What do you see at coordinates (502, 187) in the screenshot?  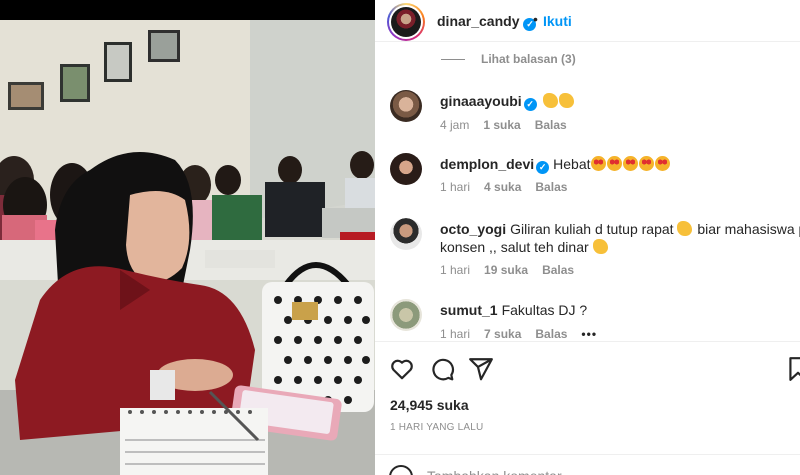 I see `comment-likes: 4 suka` at bounding box center [502, 187].